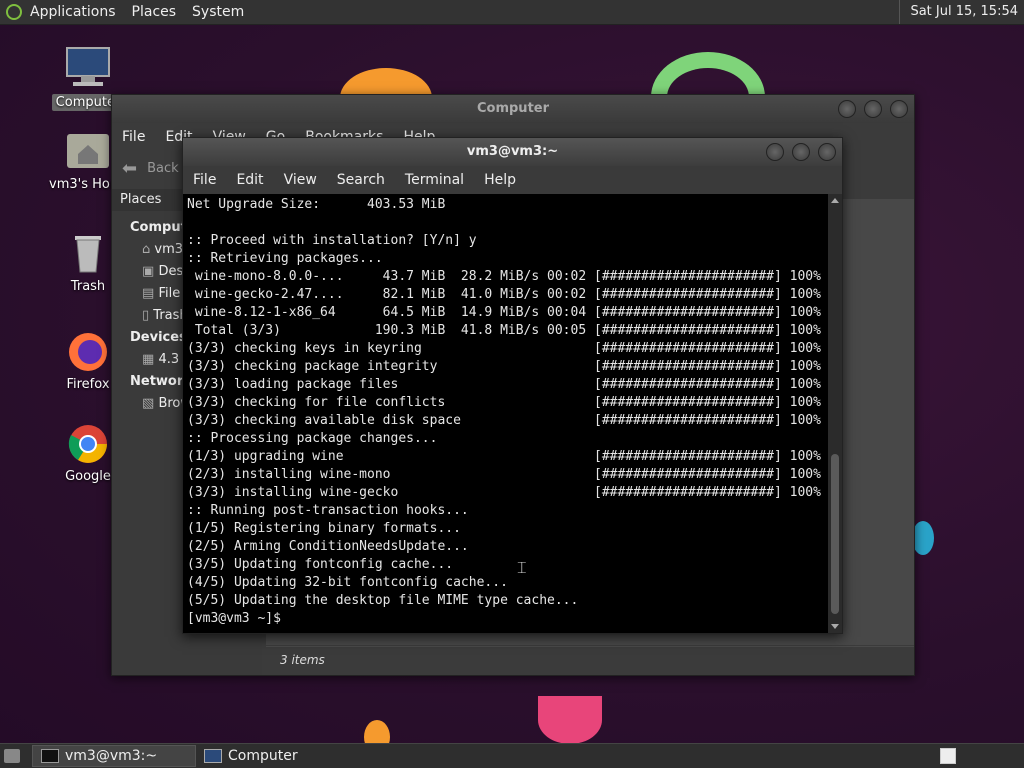 The width and height of the screenshot is (1024, 768). Describe the element at coordinates (500, 180) in the screenshot. I see `menu-help: Help` at that location.